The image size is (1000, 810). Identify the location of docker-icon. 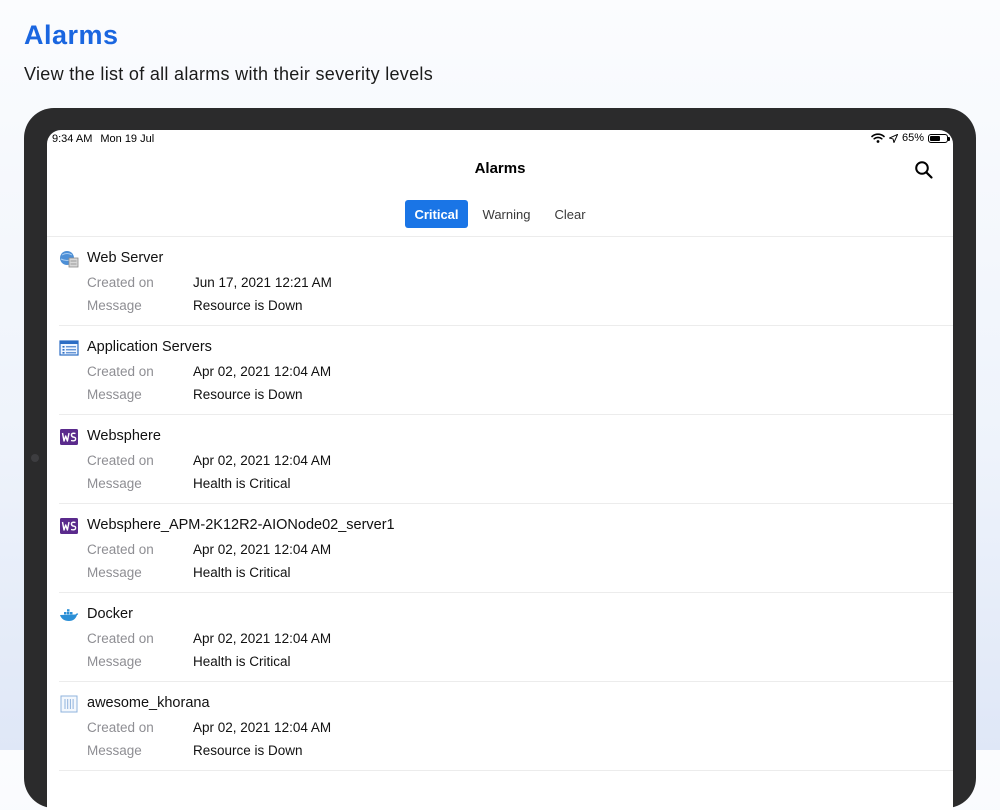
(69, 615).